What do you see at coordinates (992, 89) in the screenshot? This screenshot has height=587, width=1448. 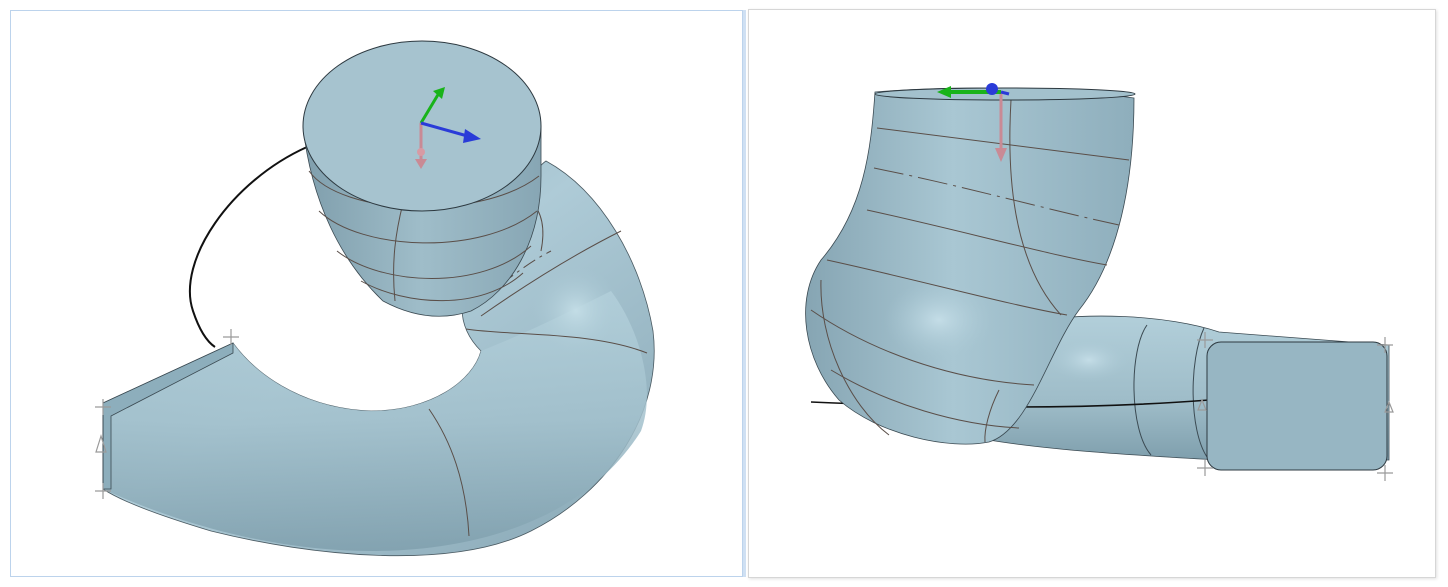 I see `triad-y-arrow` at bounding box center [992, 89].